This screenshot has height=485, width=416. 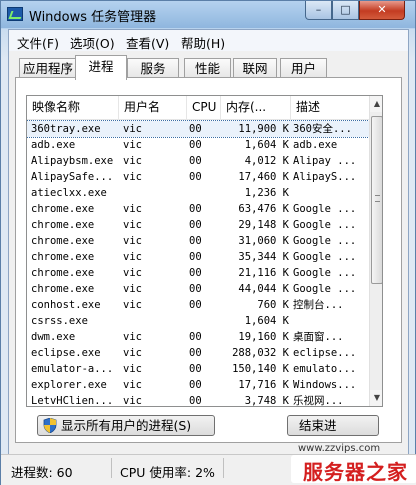 What do you see at coordinates (255, 68) in the screenshot?
I see `tab-networking: 联网` at bounding box center [255, 68].